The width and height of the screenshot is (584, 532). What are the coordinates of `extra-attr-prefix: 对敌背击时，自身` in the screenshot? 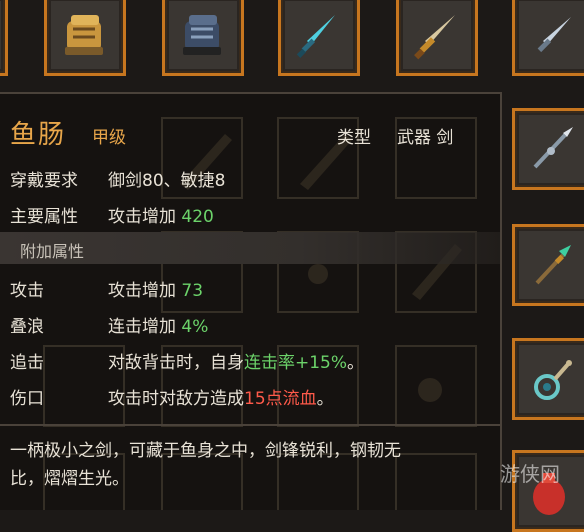 It's located at (176, 363).